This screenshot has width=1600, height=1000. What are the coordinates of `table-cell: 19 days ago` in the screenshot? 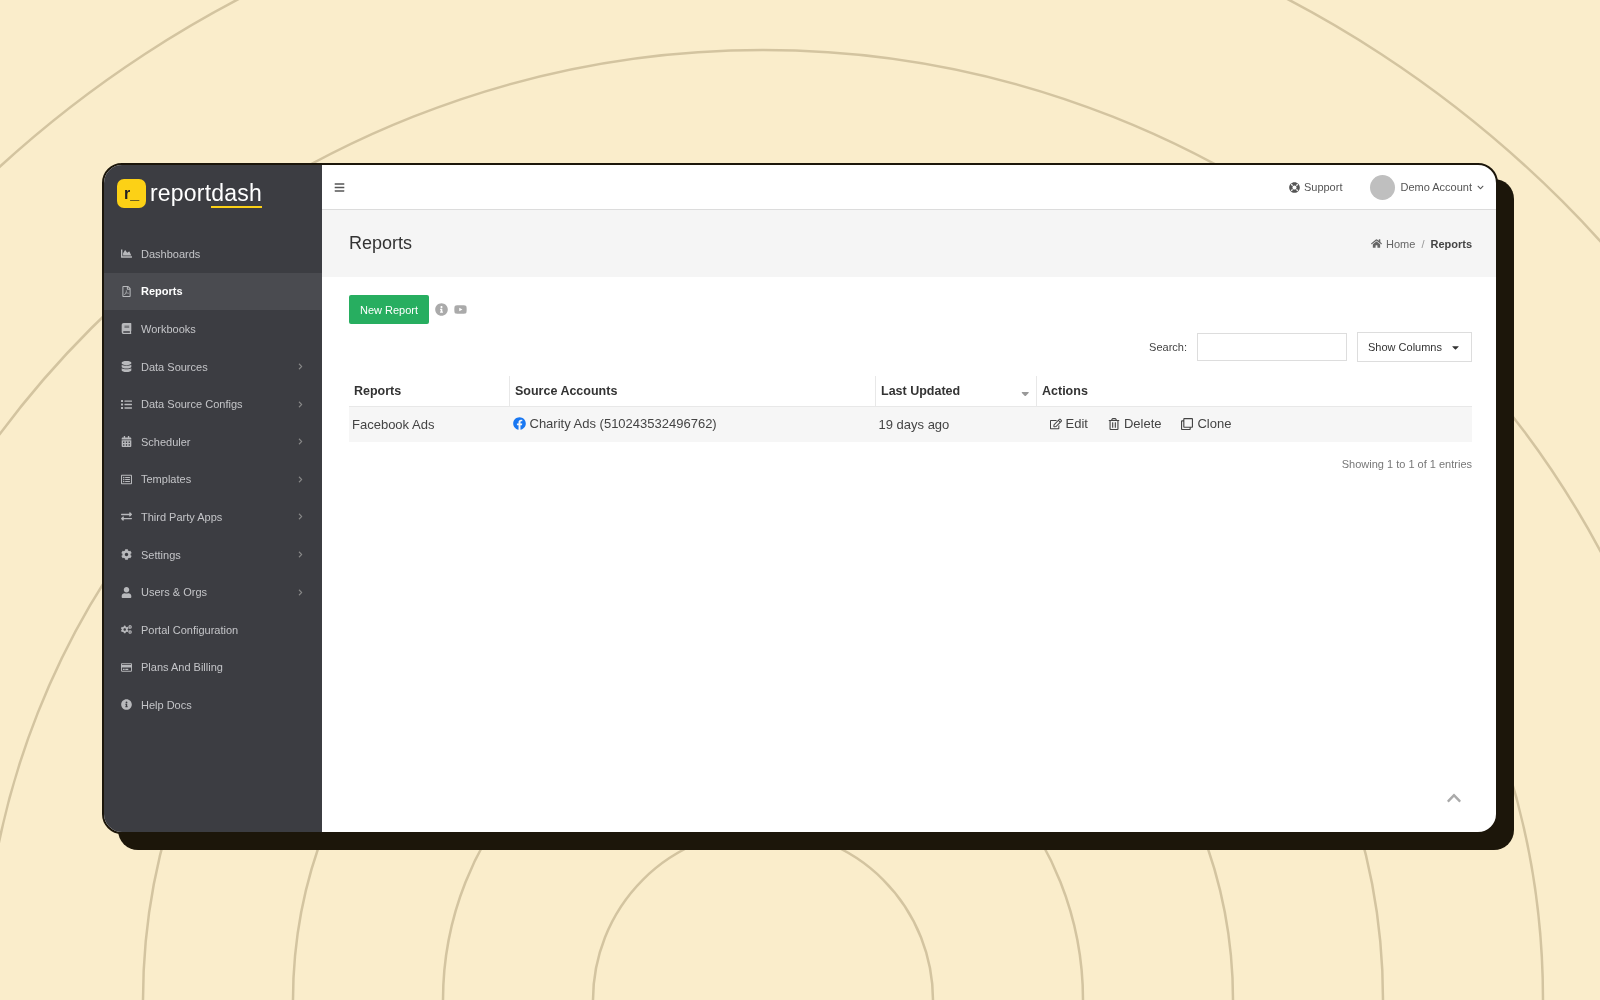 It's located at (914, 424).